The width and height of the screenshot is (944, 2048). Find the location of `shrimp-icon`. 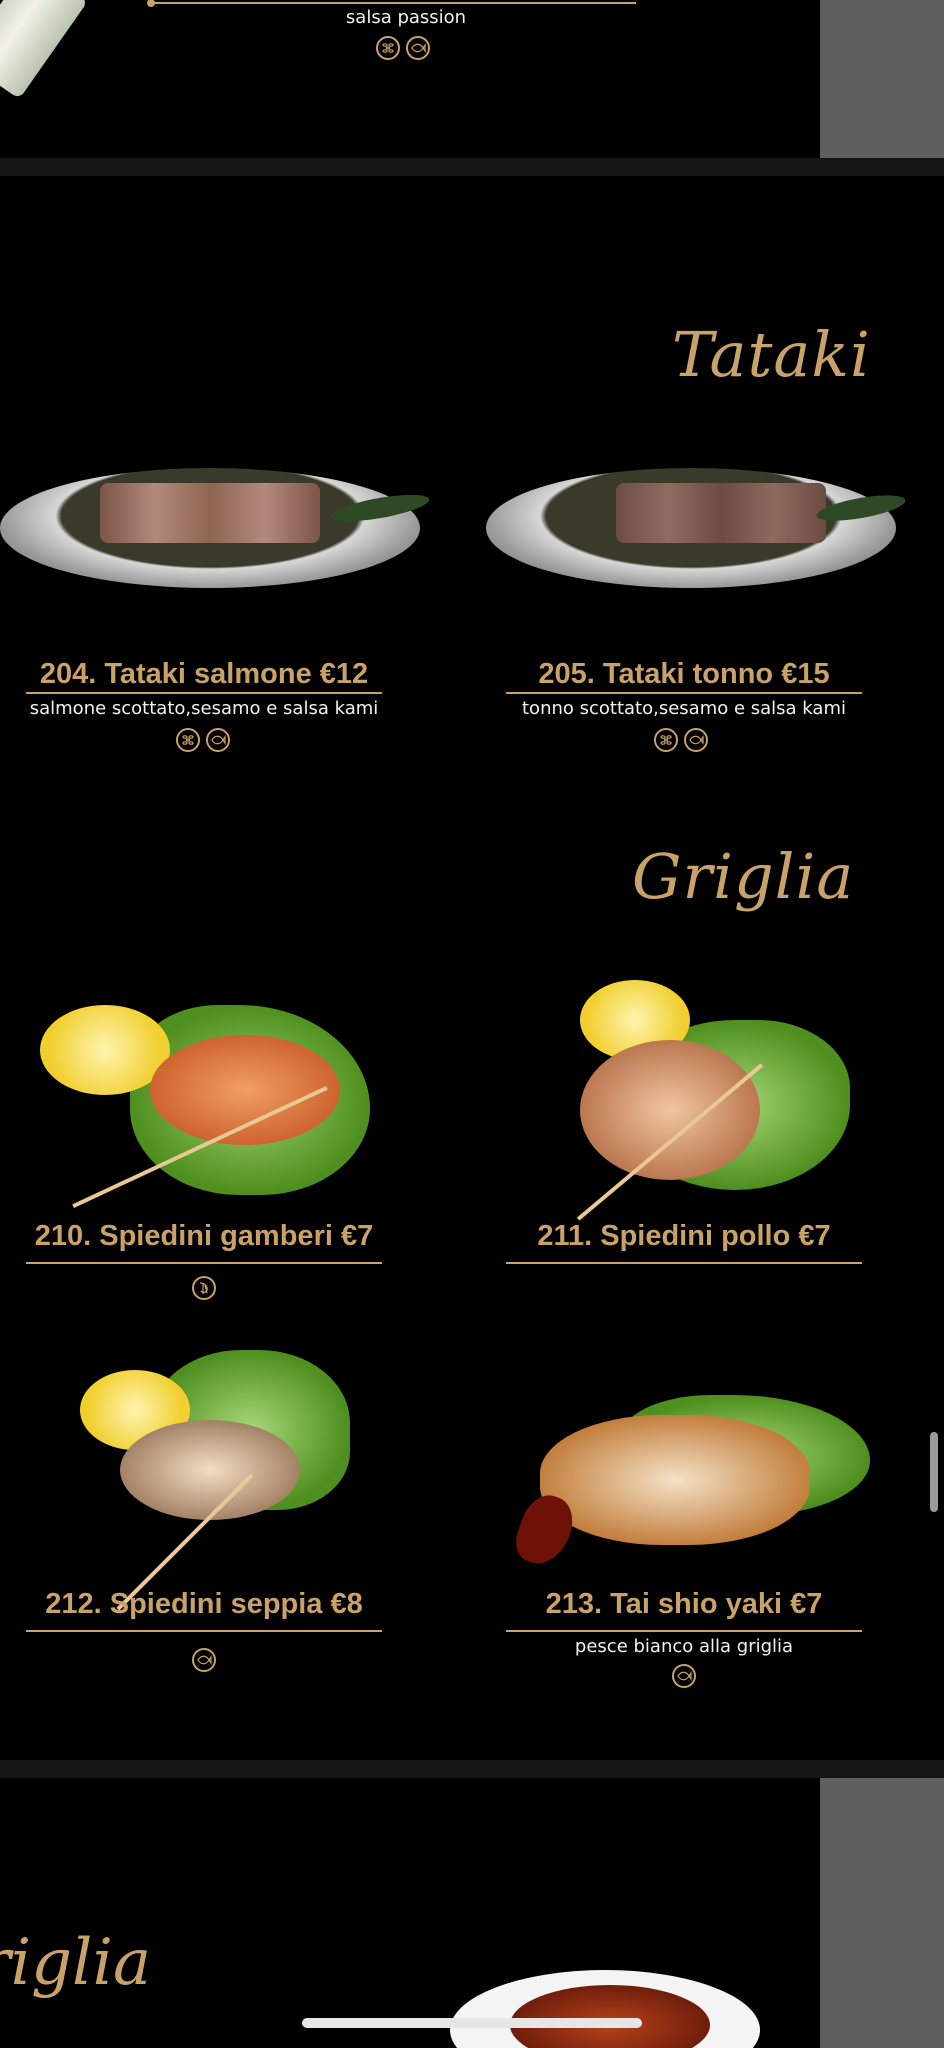

shrimp-icon is located at coordinates (204, 1288).